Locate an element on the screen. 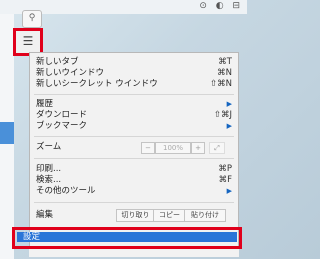 The width and height of the screenshot is (320, 259). zoom-in-button: + is located at coordinates (198, 148).